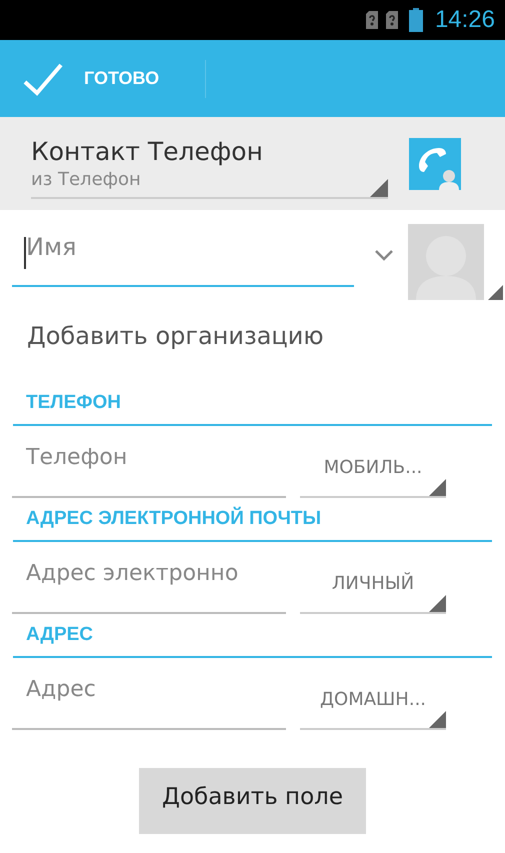  Describe the element at coordinates (149, 700) in the screenshot. I see `text-input-field: Адрес` at that location.